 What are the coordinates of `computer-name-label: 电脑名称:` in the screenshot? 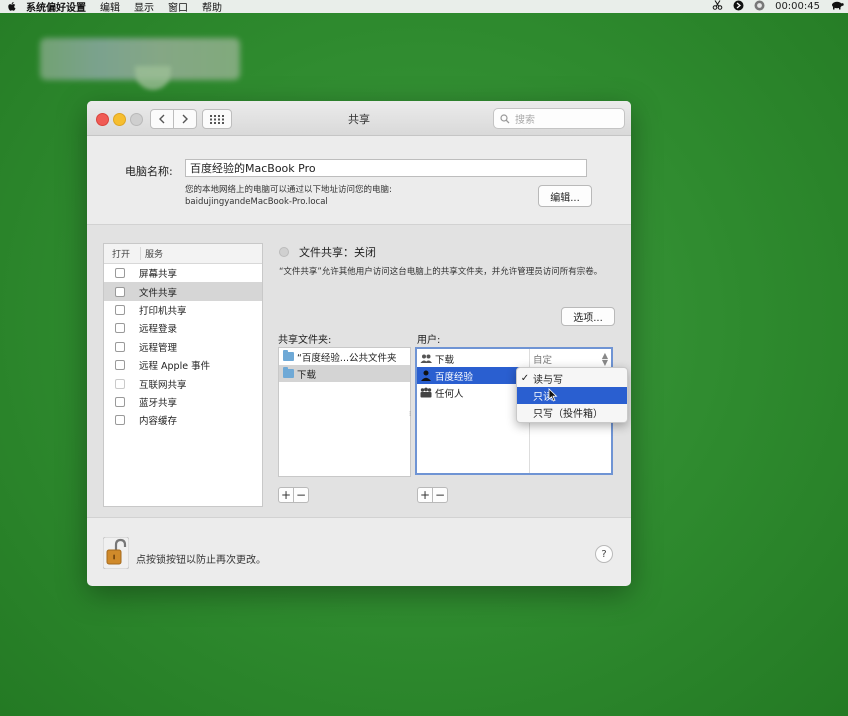 It's located at (149, 171).